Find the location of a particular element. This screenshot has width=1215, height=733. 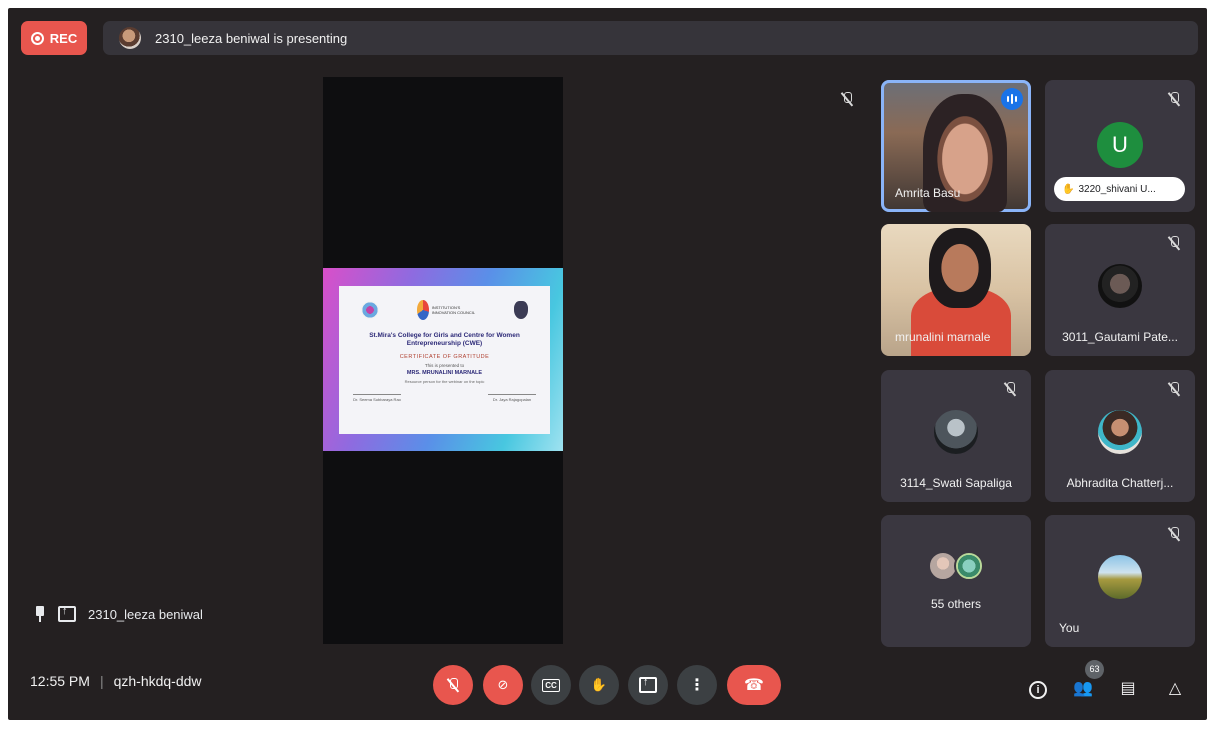

people-count-badge: 63 is located at coordinates (1094, 669).